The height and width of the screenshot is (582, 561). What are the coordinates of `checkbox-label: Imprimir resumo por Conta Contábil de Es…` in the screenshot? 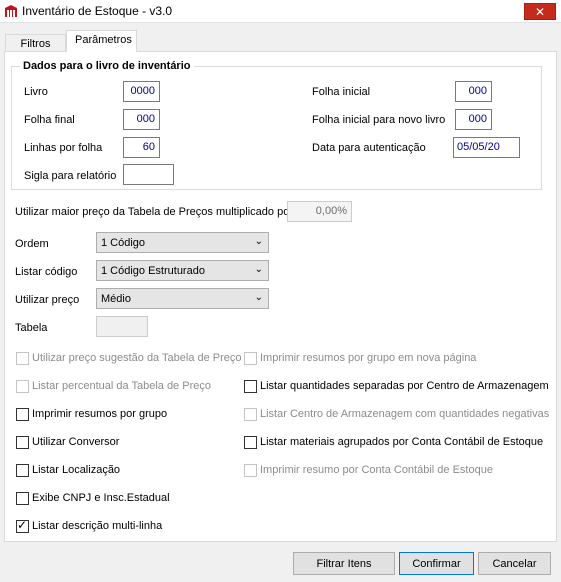 It's located at (376, 470).